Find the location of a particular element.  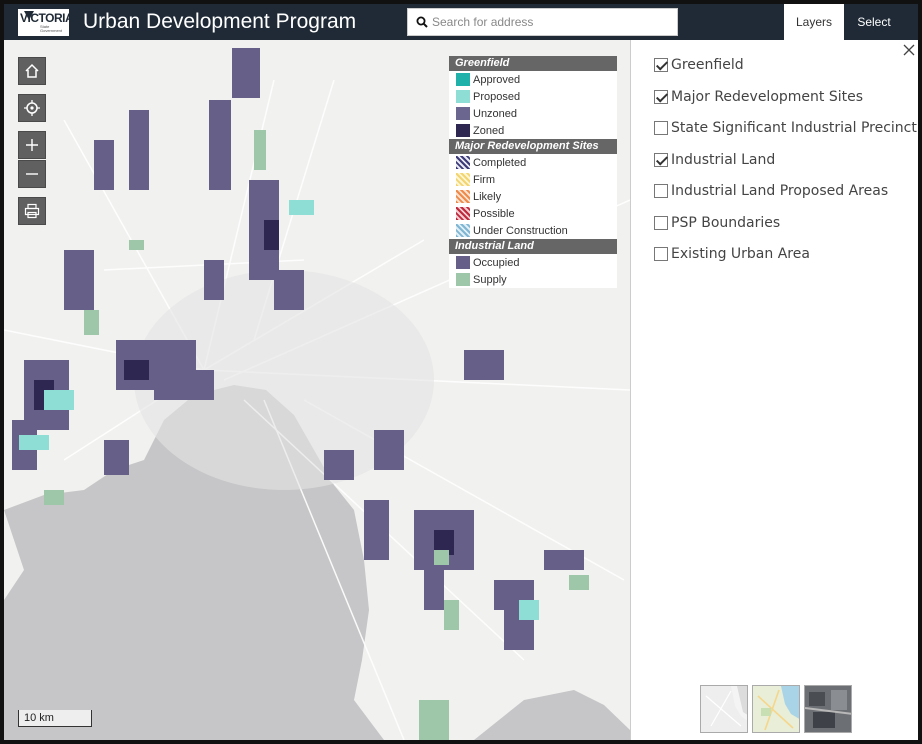

zoom-in-button is located at coordinates (32, 145).